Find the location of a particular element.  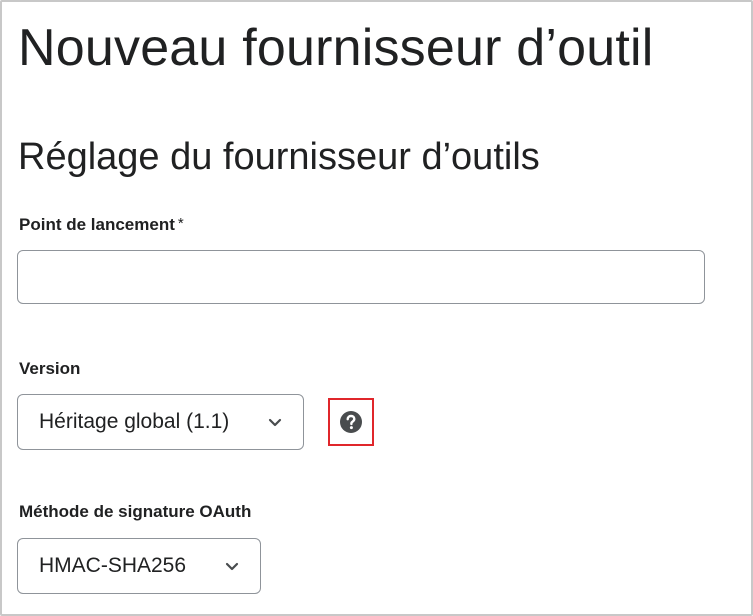

required-marker: * is located at coordinates (180, 223).